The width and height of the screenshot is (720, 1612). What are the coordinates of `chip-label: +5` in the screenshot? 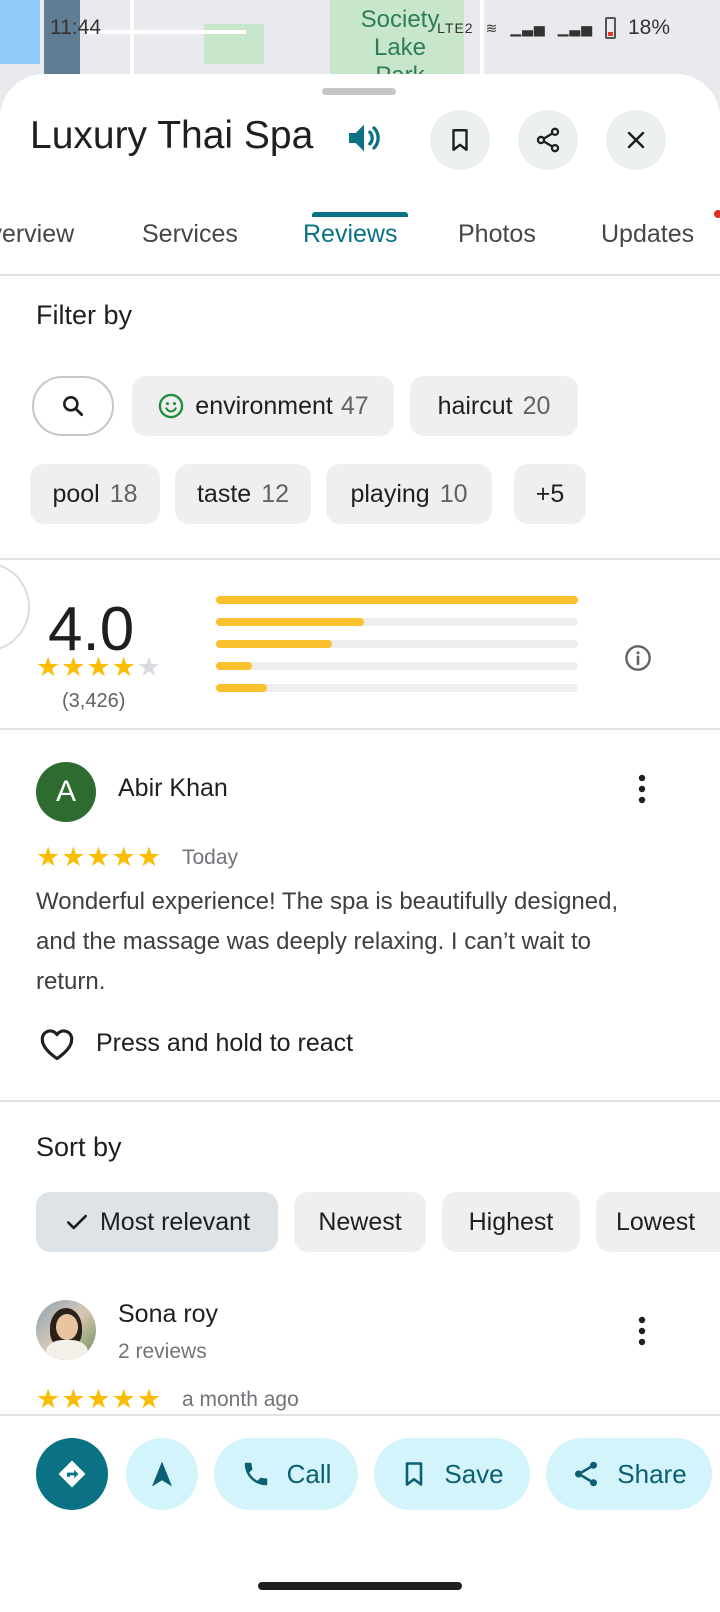 It's located at (550, 493).